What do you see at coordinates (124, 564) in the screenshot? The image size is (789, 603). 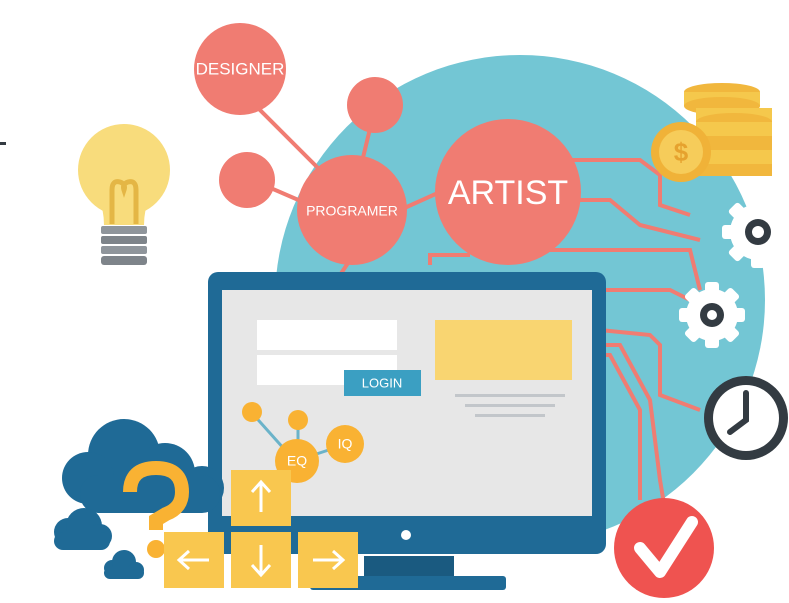 I see `cloud-icon-tiny` at bounding box center [124, 564].